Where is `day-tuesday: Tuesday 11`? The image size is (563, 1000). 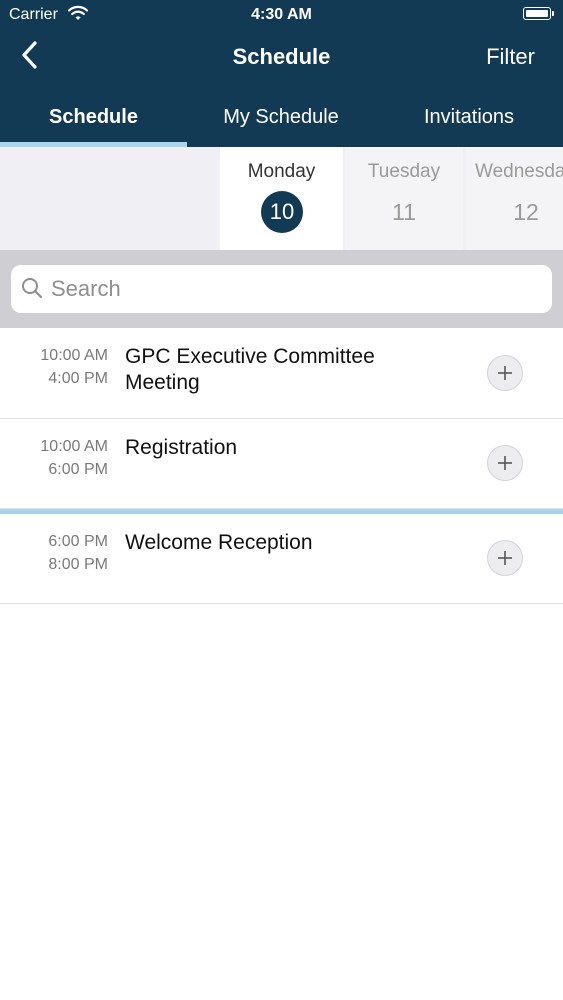 day-tuesday: Tuesday 11 is located at coordinates (404, 198).